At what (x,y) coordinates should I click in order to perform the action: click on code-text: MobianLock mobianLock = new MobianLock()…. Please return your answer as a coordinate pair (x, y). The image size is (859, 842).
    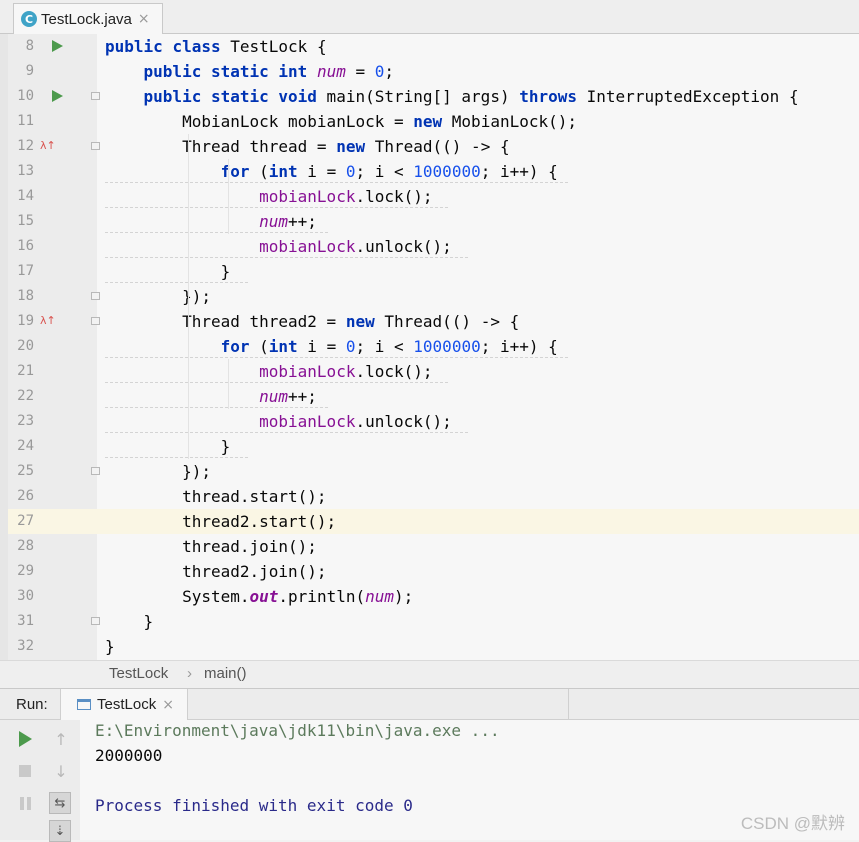
    Looking at the image, I should click on (341, 121).